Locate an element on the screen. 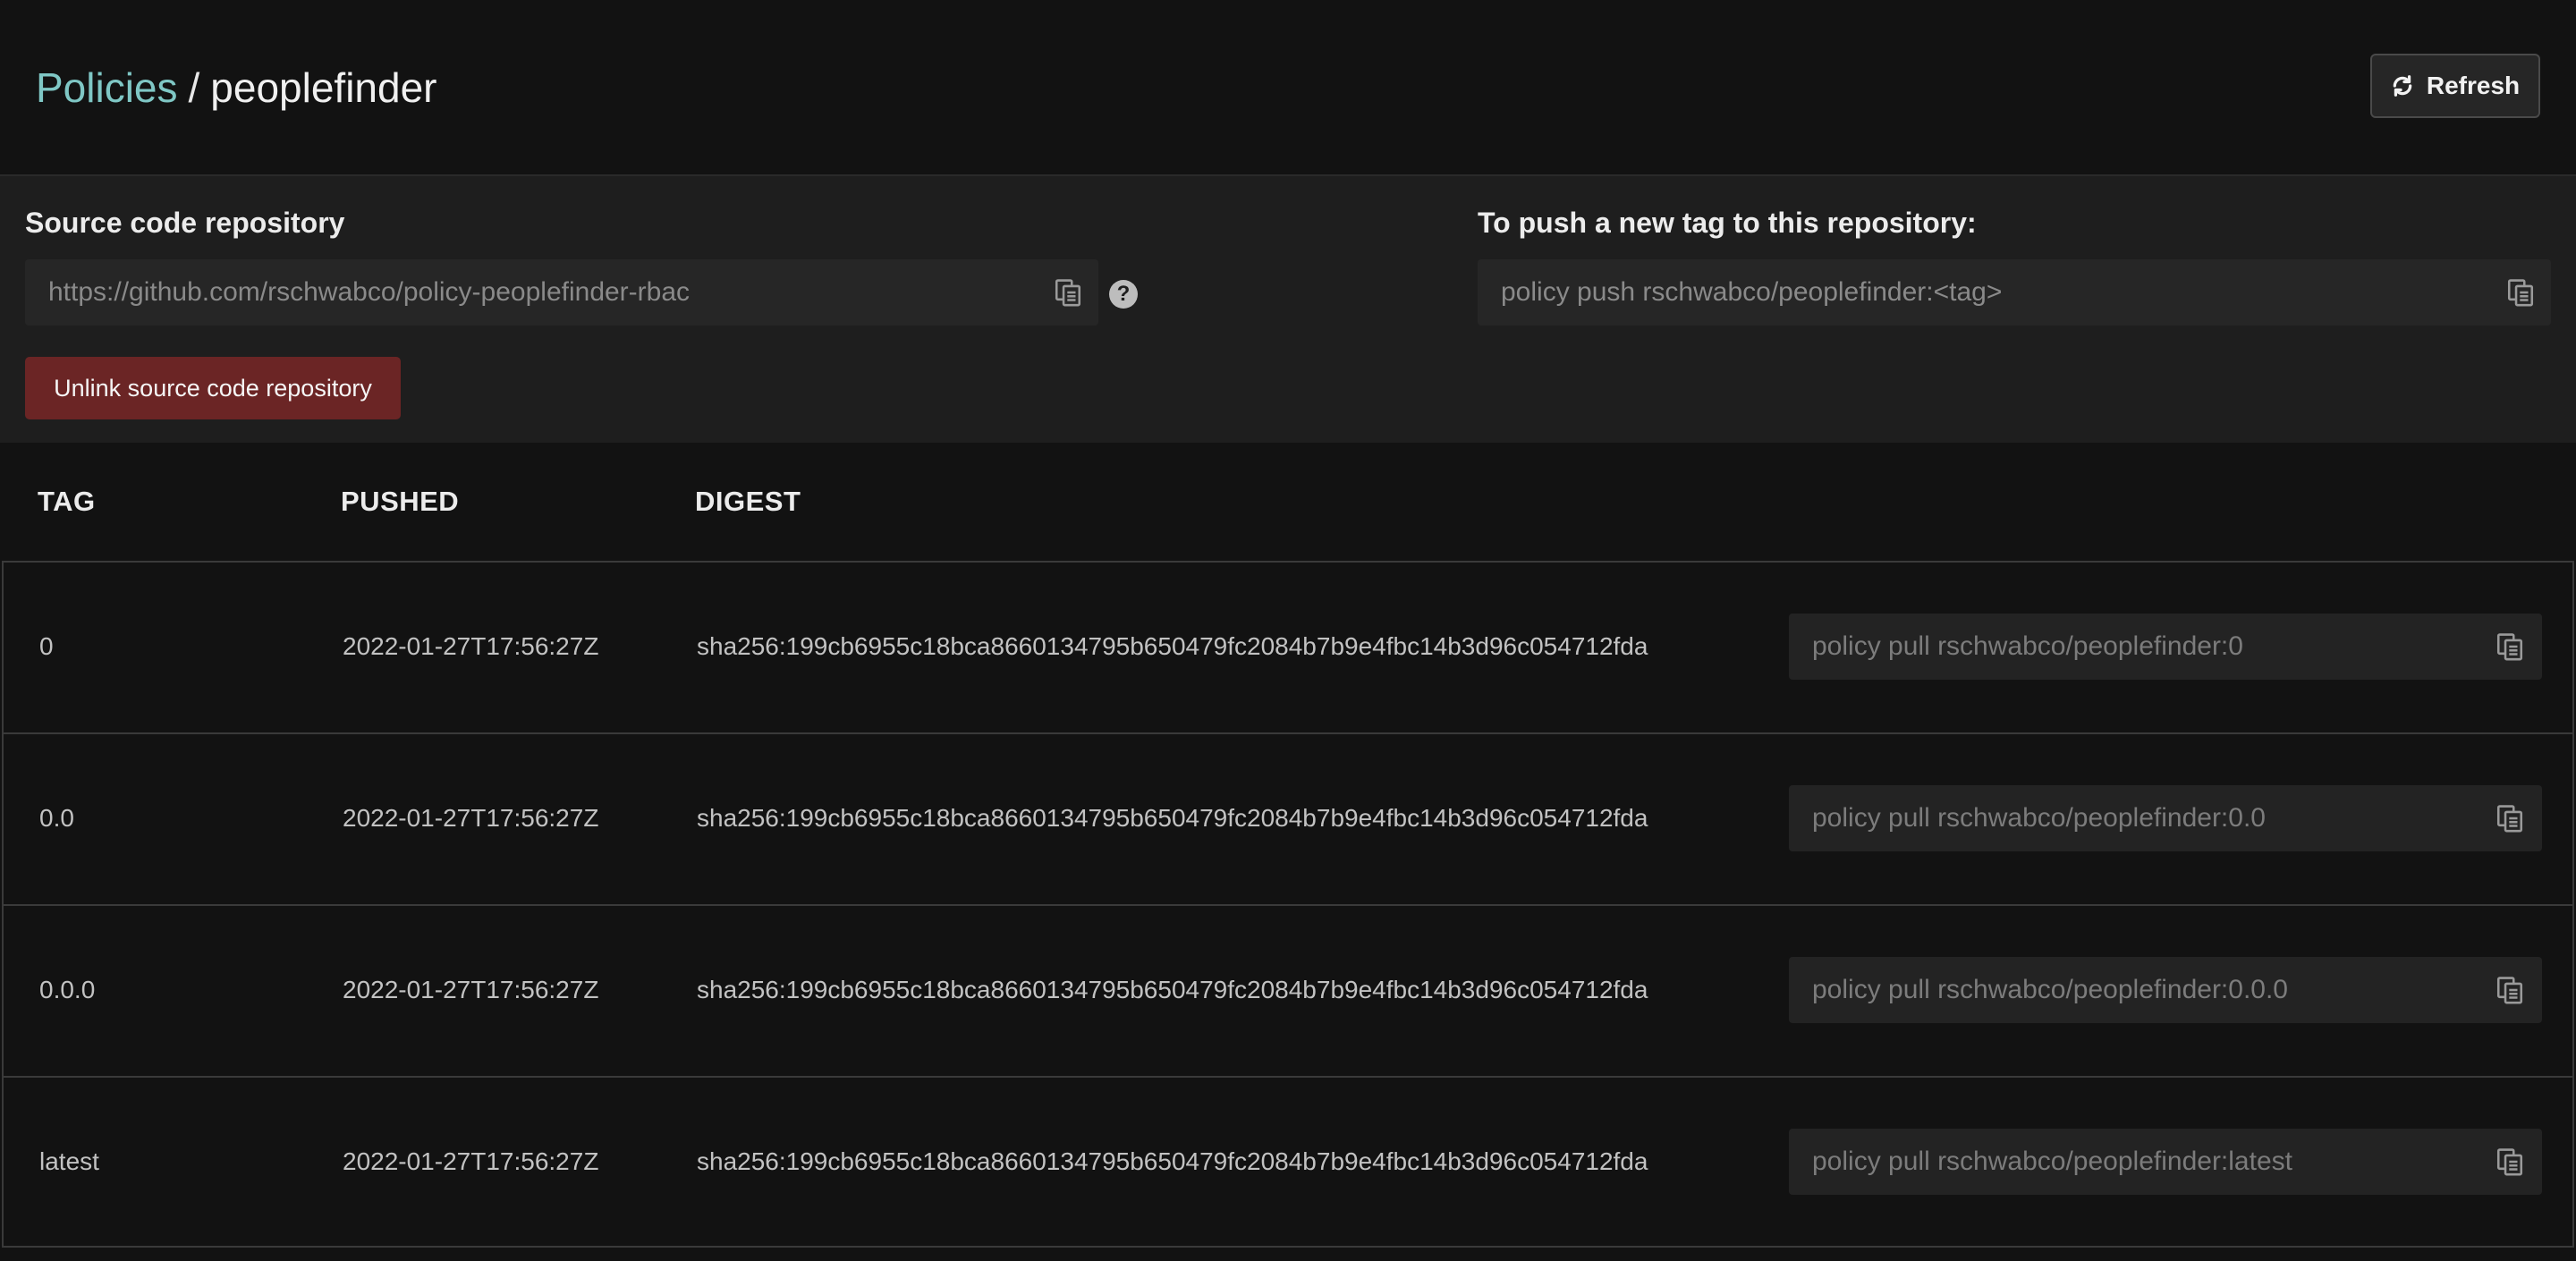 This screenshot has height=1261, width=2576. refresh-button-label: Refresh is located at coordinates (2473, 85).